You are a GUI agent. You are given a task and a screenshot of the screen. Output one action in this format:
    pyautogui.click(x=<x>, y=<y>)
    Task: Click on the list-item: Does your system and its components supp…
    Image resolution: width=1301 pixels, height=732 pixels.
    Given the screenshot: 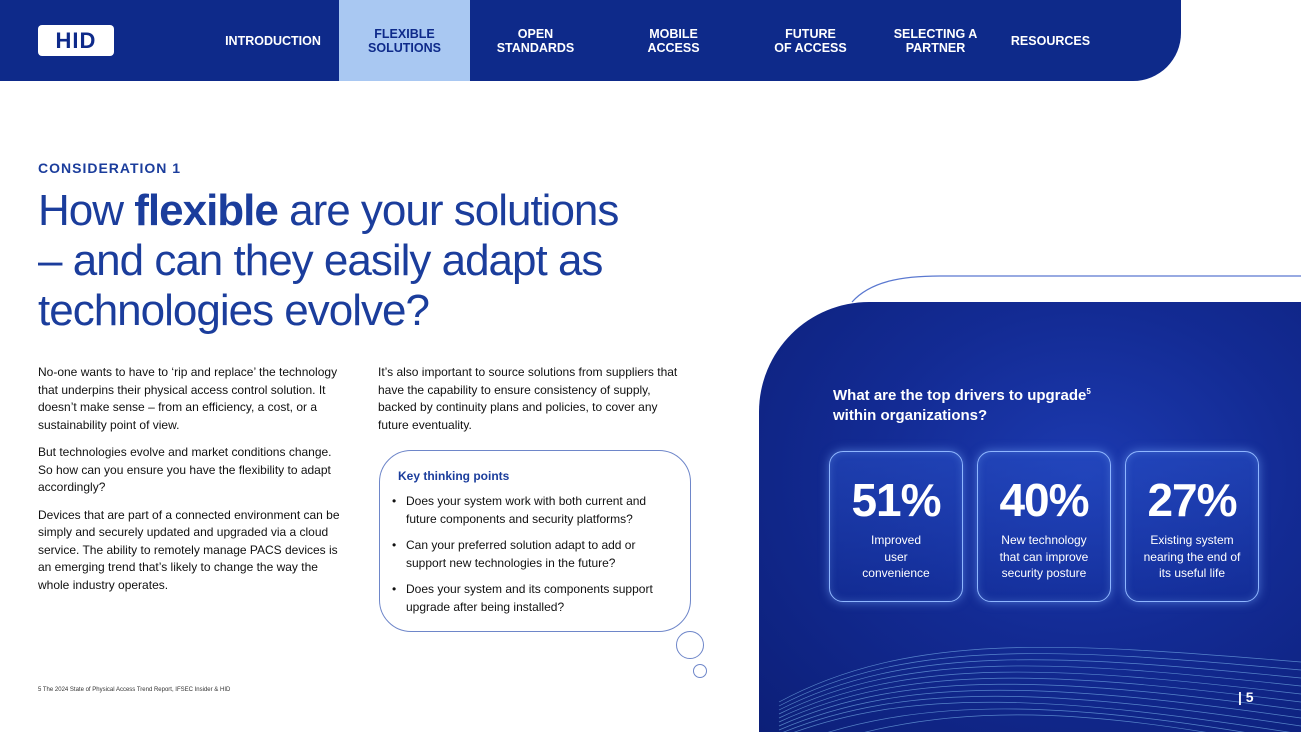 What is the action you would take?
    pyautogui.click(x=532, y=598)
    